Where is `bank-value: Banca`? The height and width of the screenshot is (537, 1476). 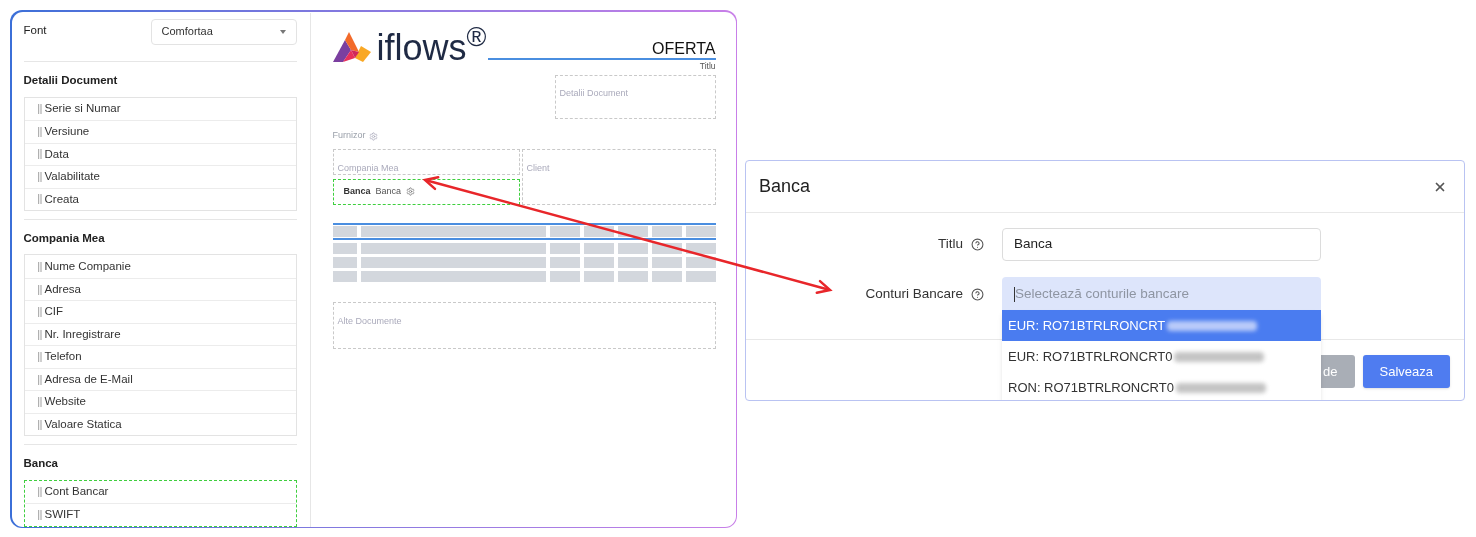 bank-value: Banca is located at coordinates (388, 191).